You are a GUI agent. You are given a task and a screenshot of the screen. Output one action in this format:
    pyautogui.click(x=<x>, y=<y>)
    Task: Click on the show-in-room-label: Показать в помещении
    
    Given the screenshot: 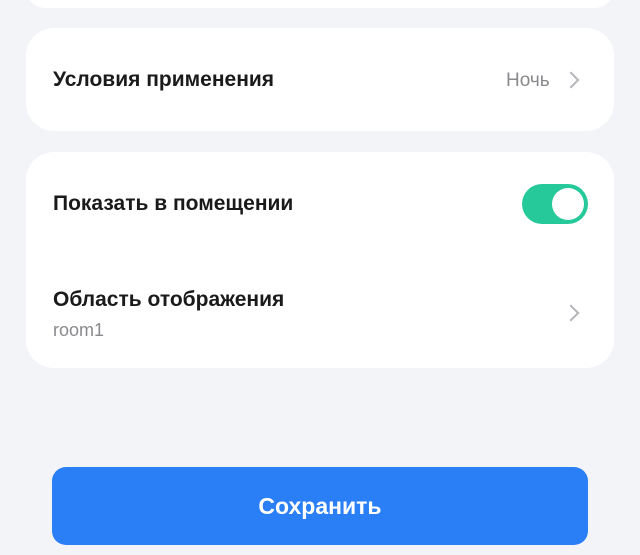 What is the action you would take?
    pyautogui.click(x=173, y=203)
    